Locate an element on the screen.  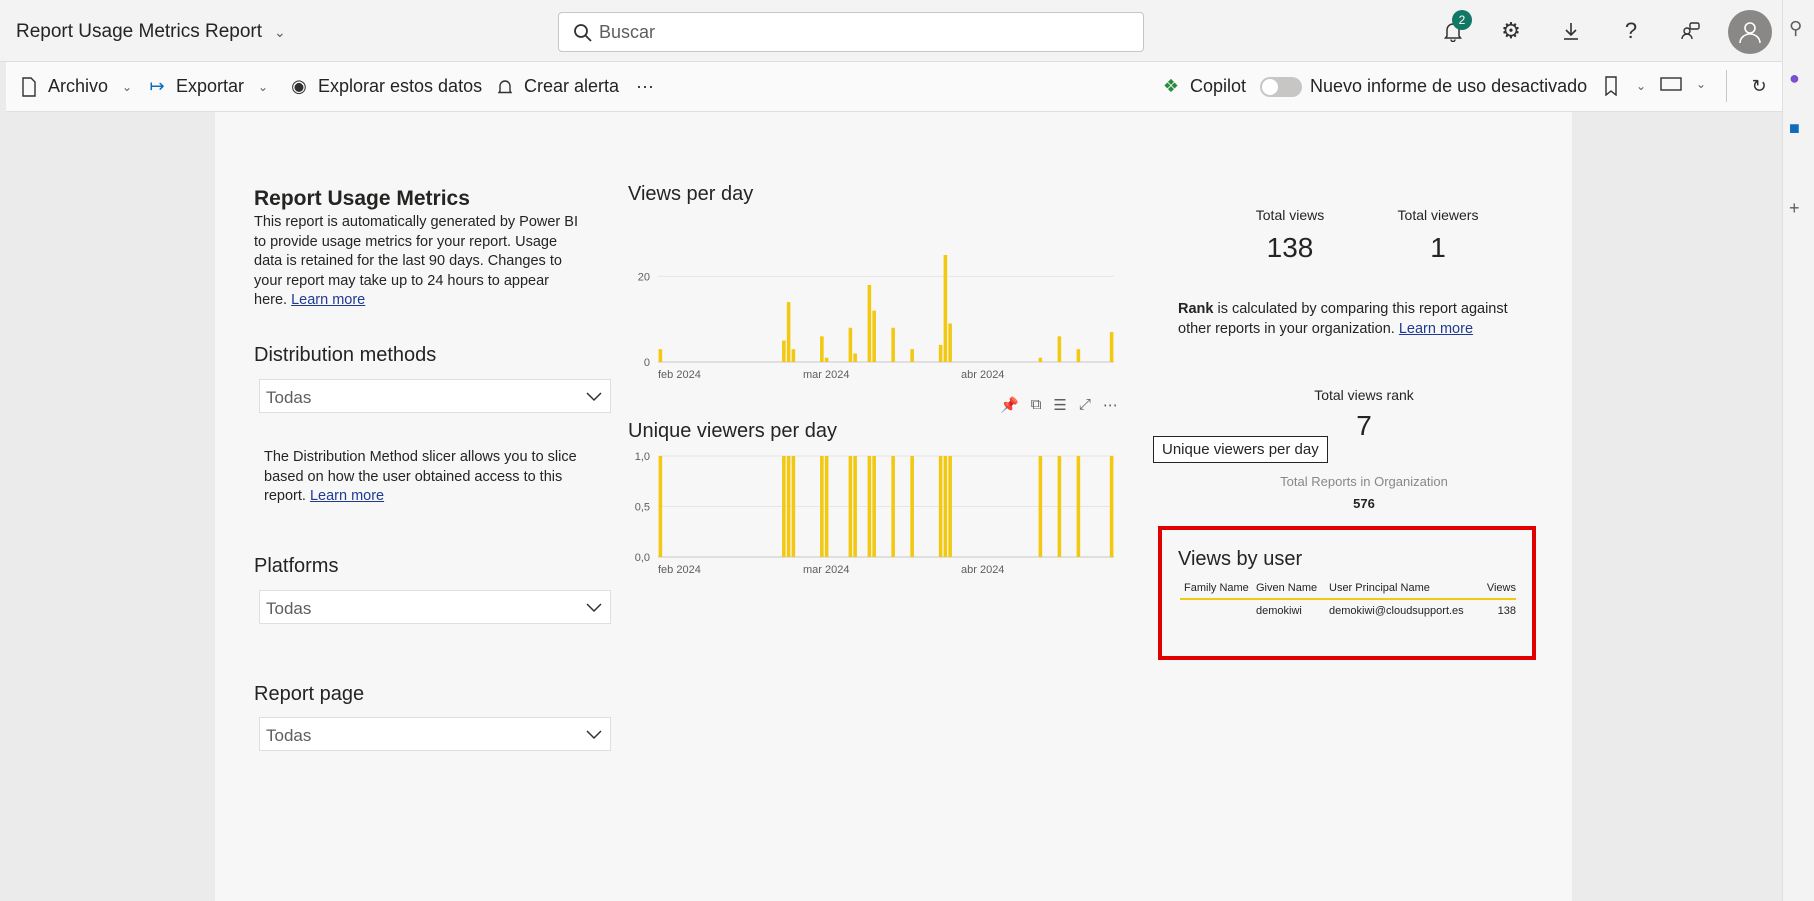
column-header-given-name: Given Name is located at coordinates (1292, 588).